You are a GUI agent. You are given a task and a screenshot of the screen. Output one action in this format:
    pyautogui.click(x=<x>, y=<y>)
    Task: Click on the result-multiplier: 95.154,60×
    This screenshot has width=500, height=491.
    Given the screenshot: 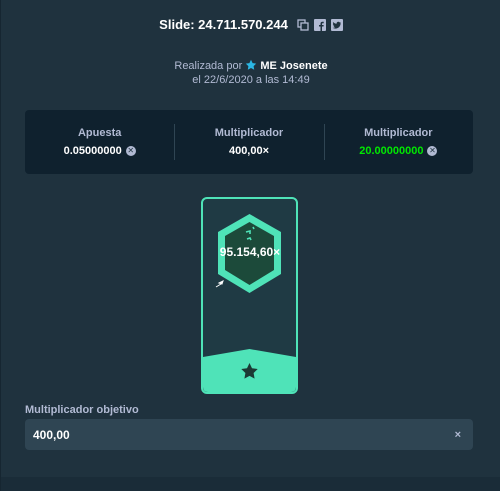 What is the action you would take?
    pyautogui.click(x=250, y=252)
    